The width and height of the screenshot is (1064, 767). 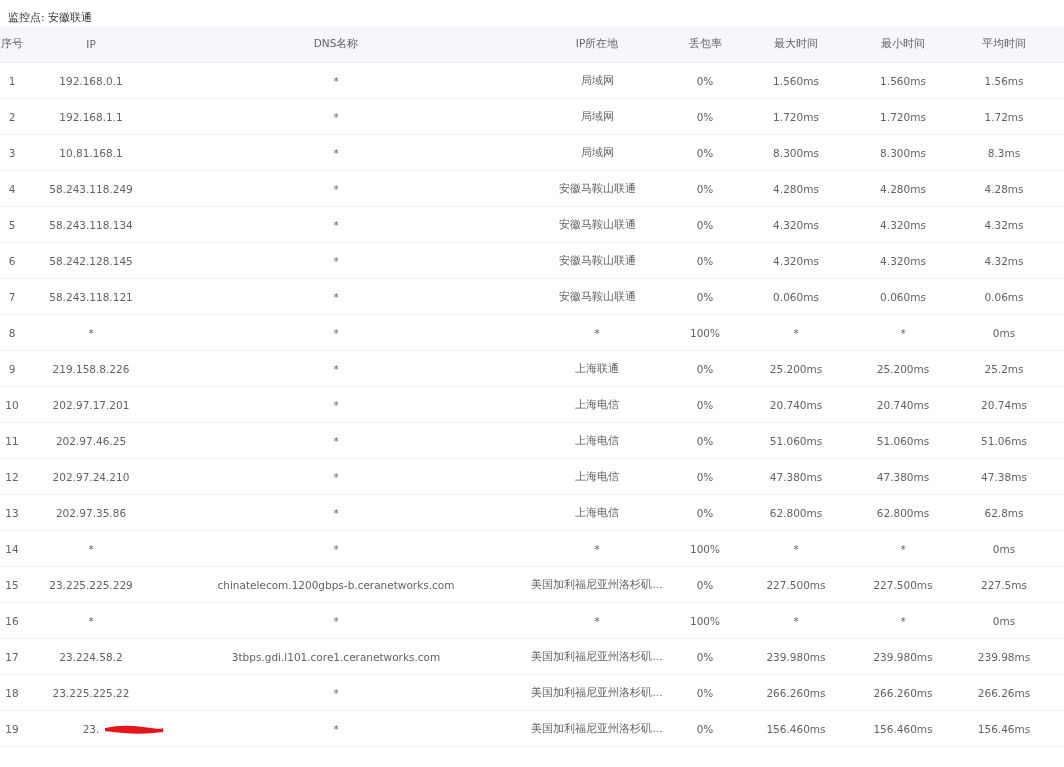 I want to click on table-cell: chinatelecom.1200gbps-b.ceranetworks.com, so click(x=336, y=584).